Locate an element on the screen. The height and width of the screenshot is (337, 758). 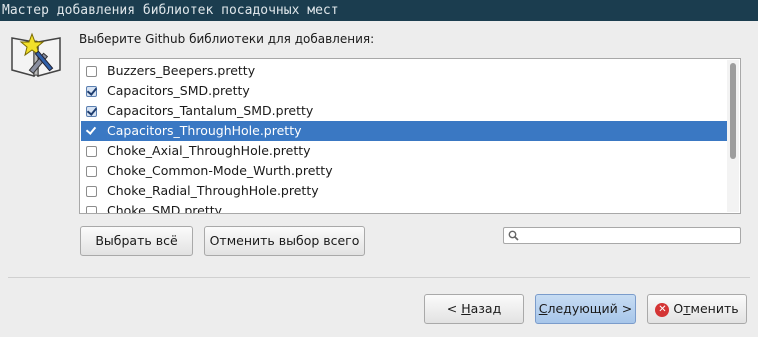
library-row: Capacitors_ThroughHole.pretty is located at coordinates (404, 131).